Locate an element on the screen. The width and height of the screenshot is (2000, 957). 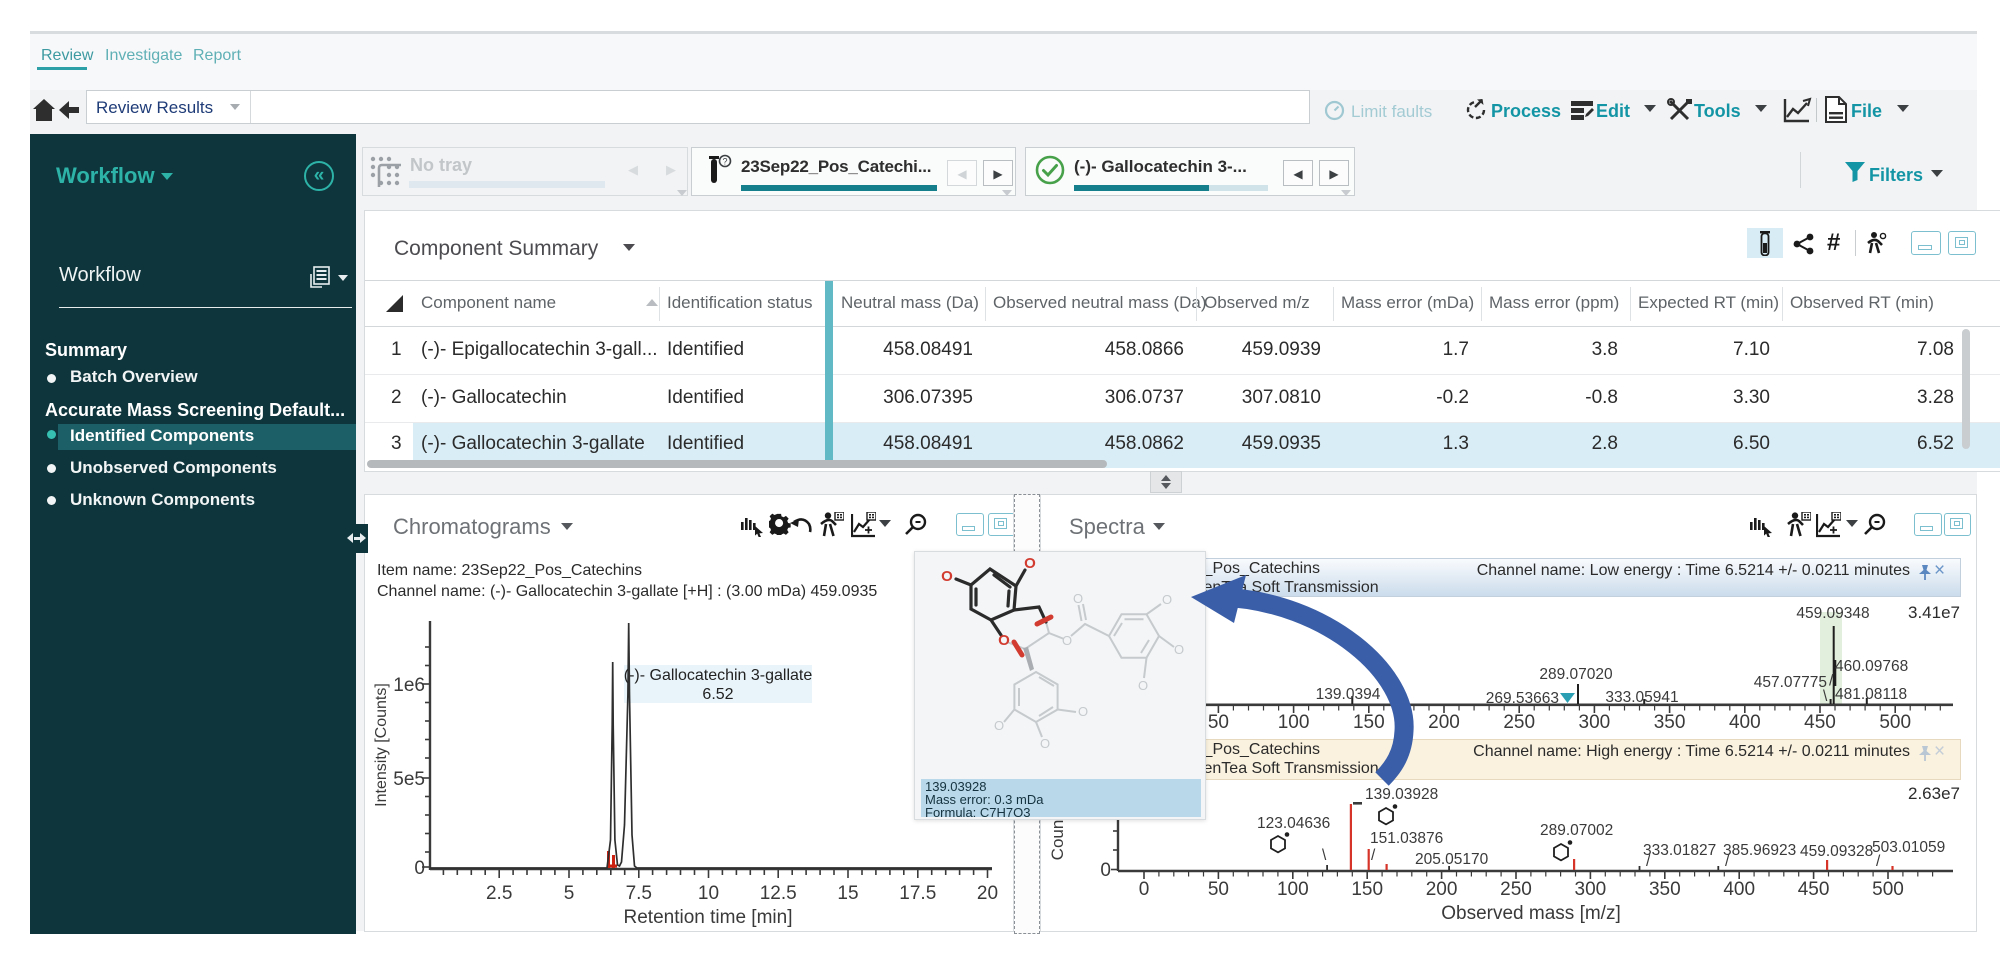
svg-text: Observed mass [m/z] is located at coordinates (1531, 913).